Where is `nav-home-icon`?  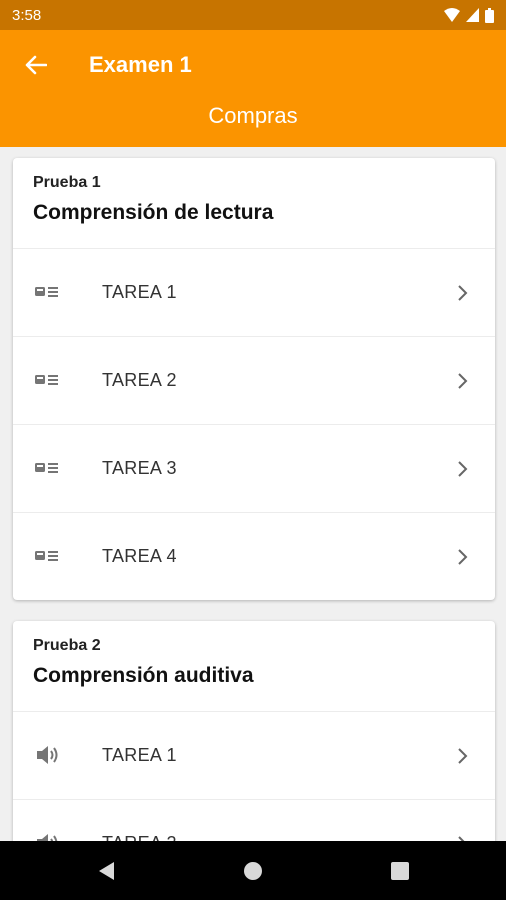
nav-home-icon is located at coordinates (253, 871).